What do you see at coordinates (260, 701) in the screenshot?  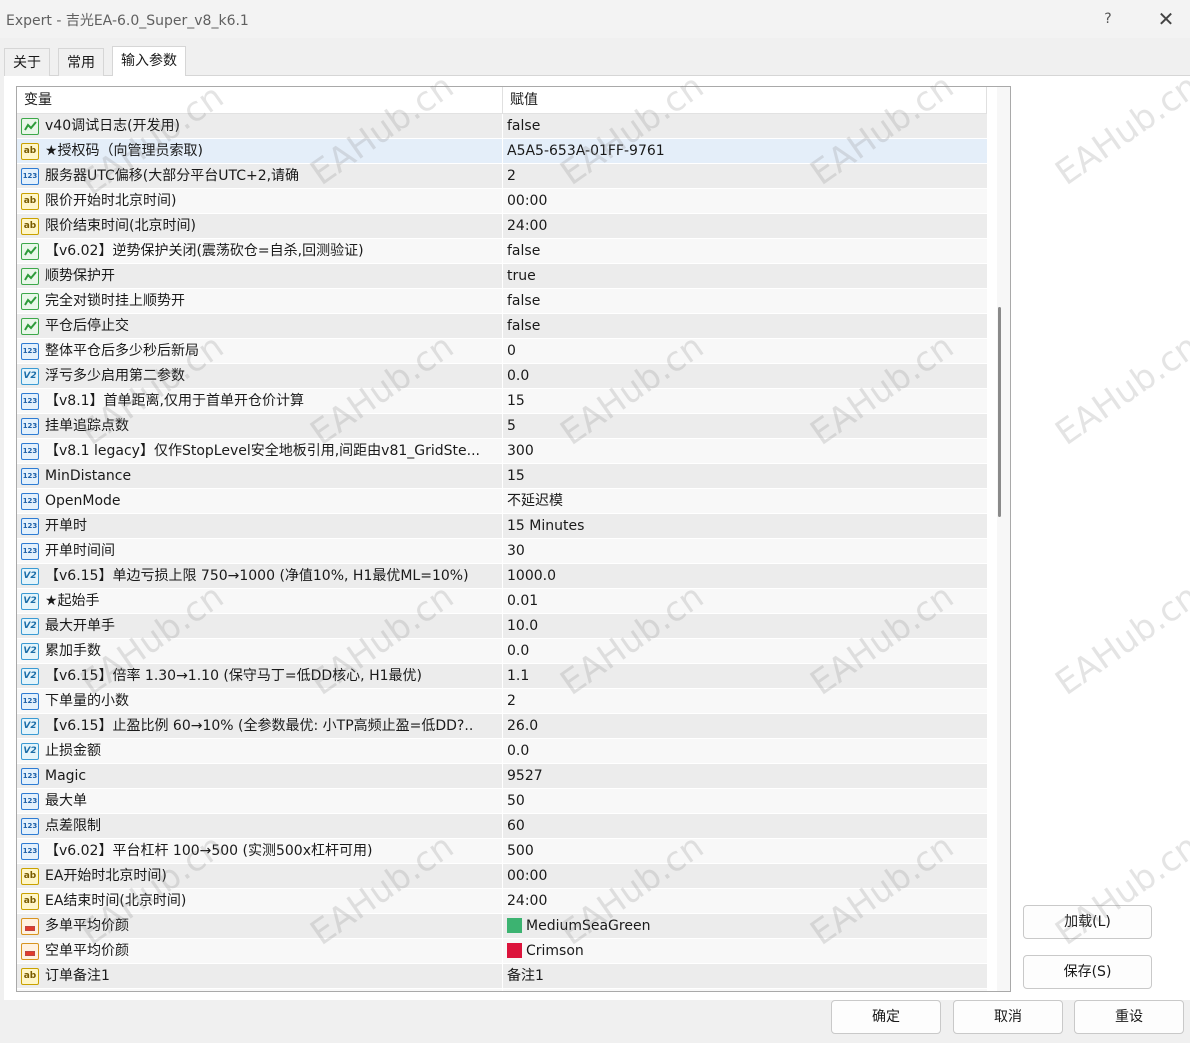 I see `variable-cell: 123 下单量的小数` at bounding box center [260, 701].